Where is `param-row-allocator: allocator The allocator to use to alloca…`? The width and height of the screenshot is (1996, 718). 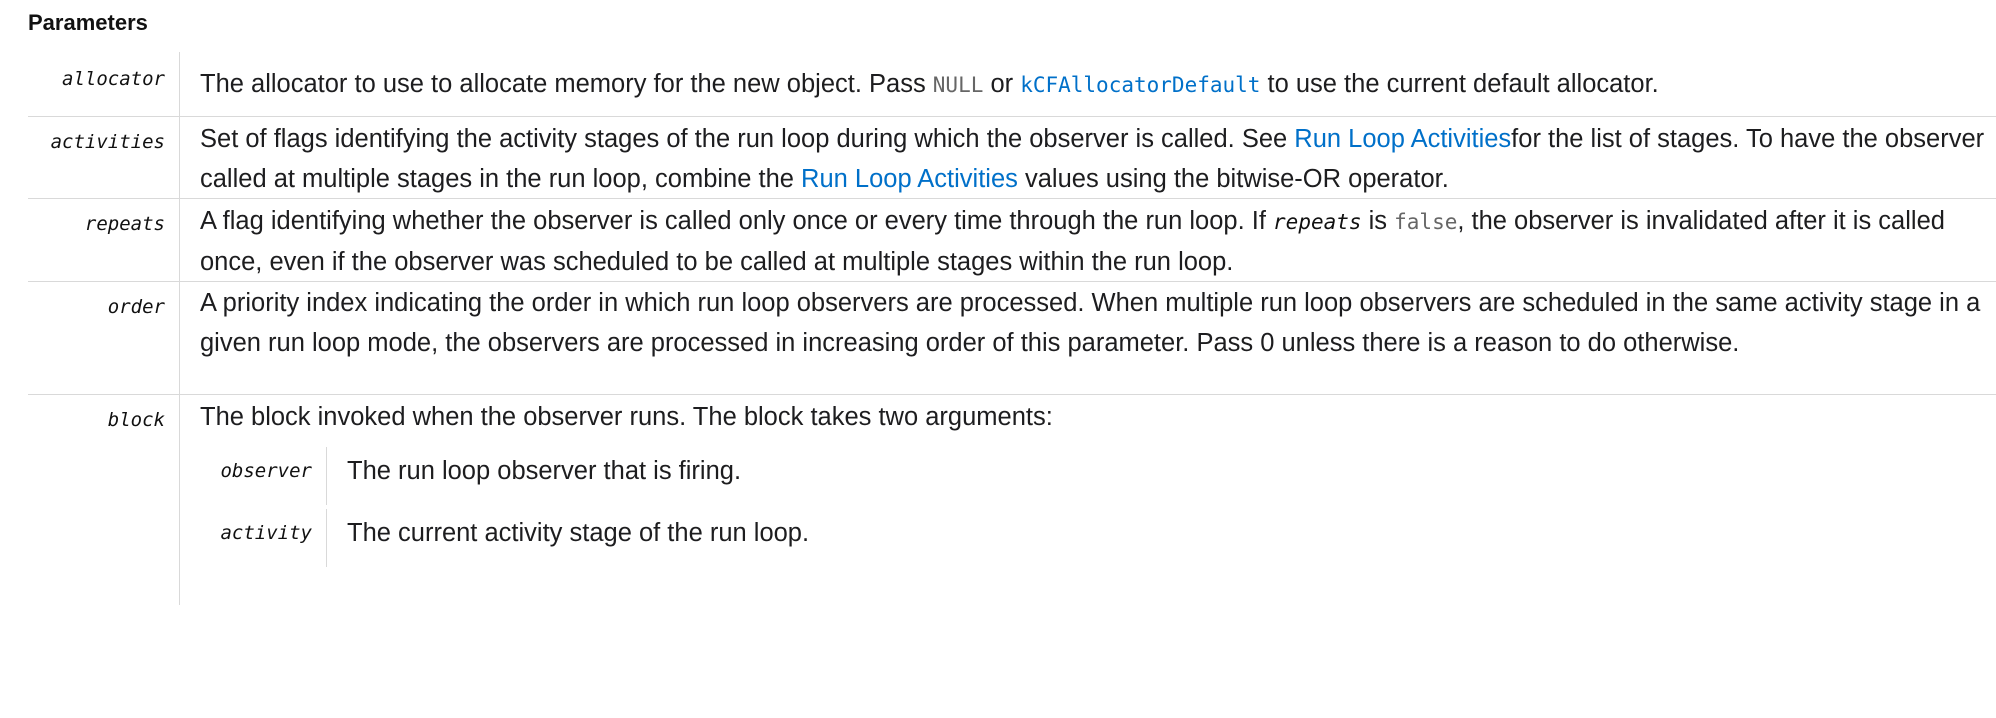
param-row-allocator: allocator The allocator to use to alloca… is located at coordinates (1012, 84).